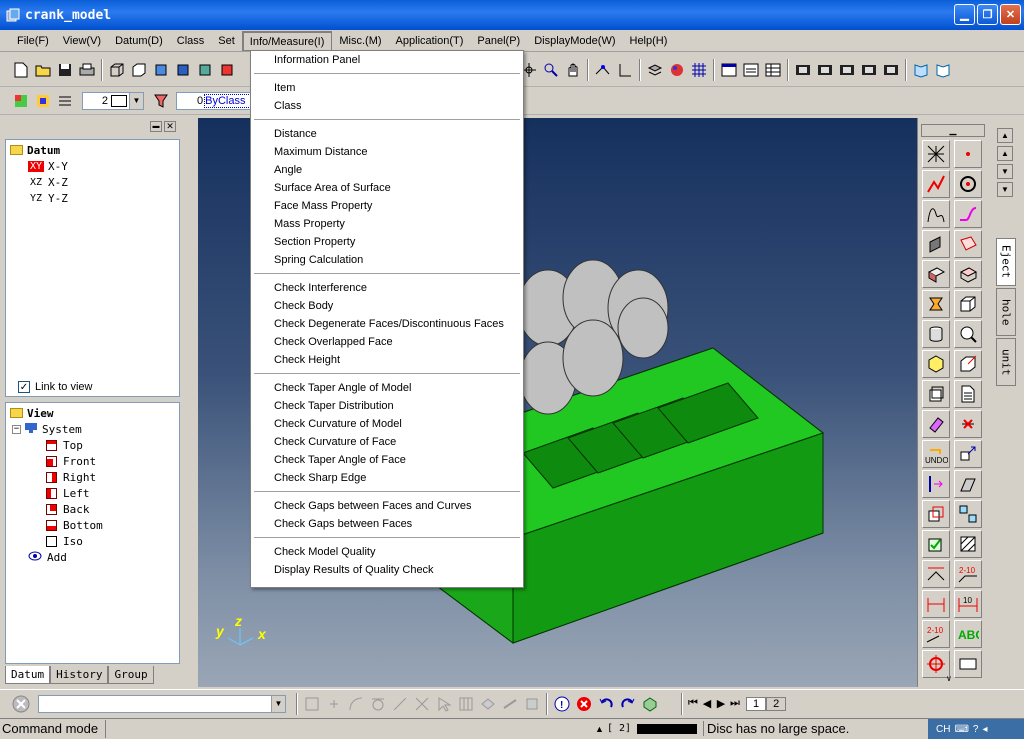 Image resolution: width=1024 pixels, height=739 pixels. Describe the element at coordinates (92, 509) in the screenshot. I see `tree-item-back: Back` at that location.